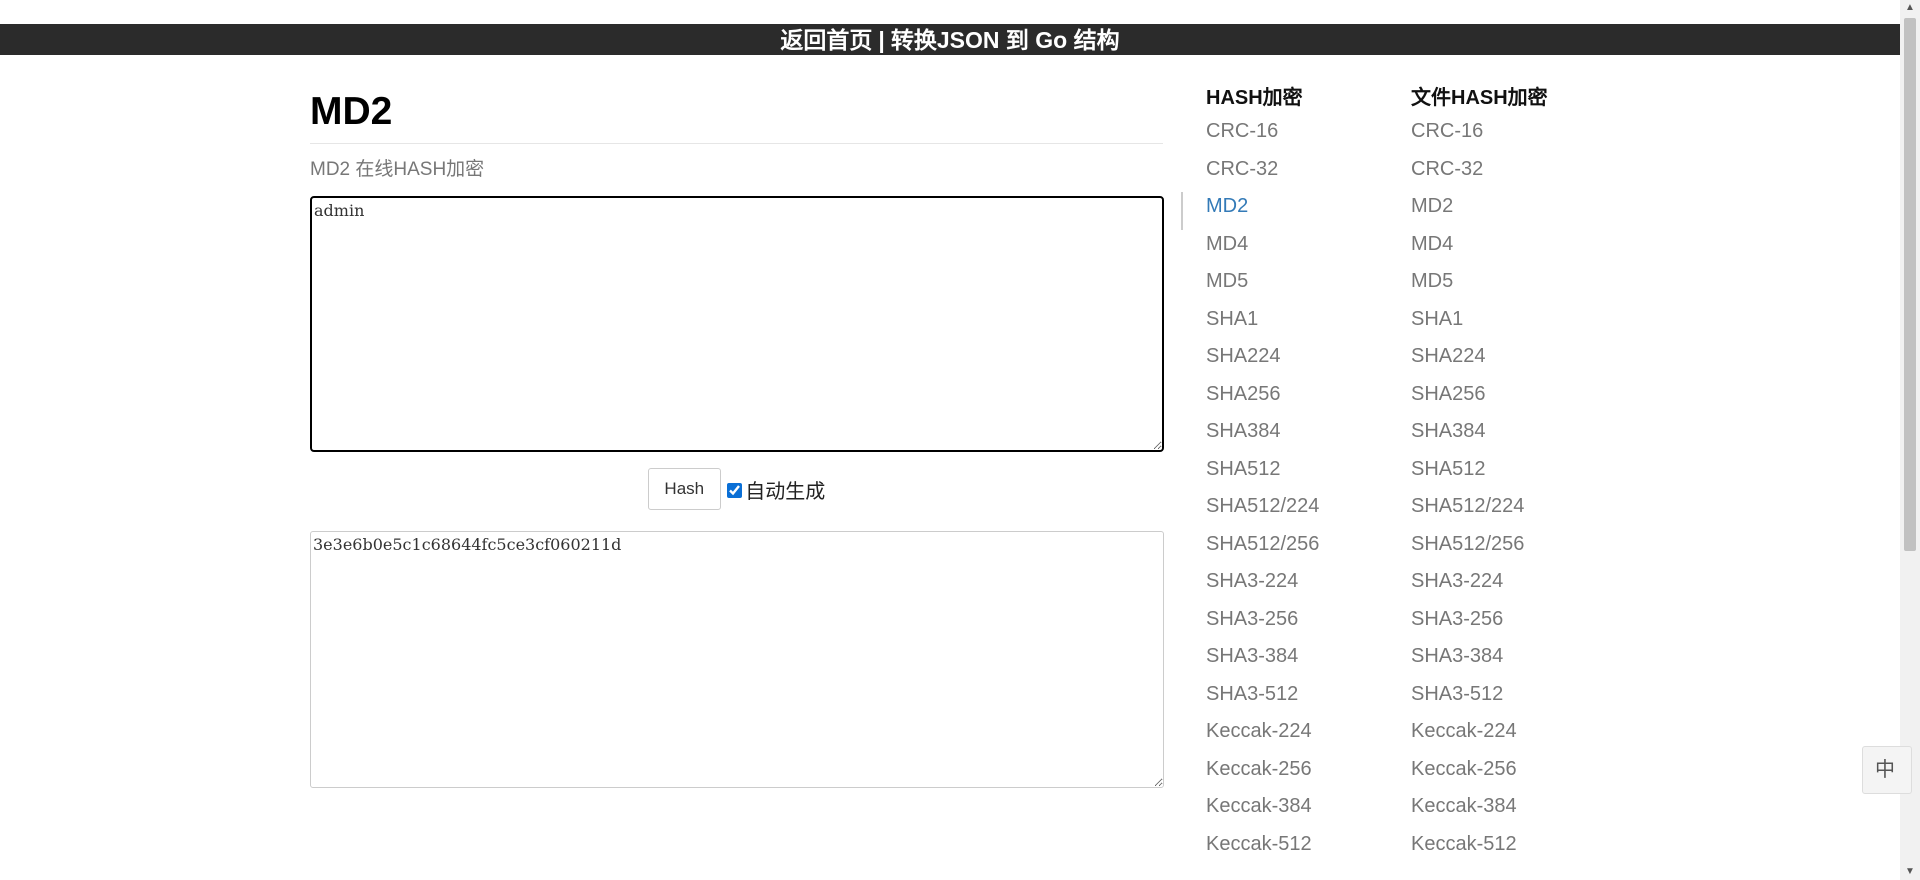 The height and width of the screenshot is (880, 1920). I want to click on hash-link-item: Keccak-512, so click(1262, 850).